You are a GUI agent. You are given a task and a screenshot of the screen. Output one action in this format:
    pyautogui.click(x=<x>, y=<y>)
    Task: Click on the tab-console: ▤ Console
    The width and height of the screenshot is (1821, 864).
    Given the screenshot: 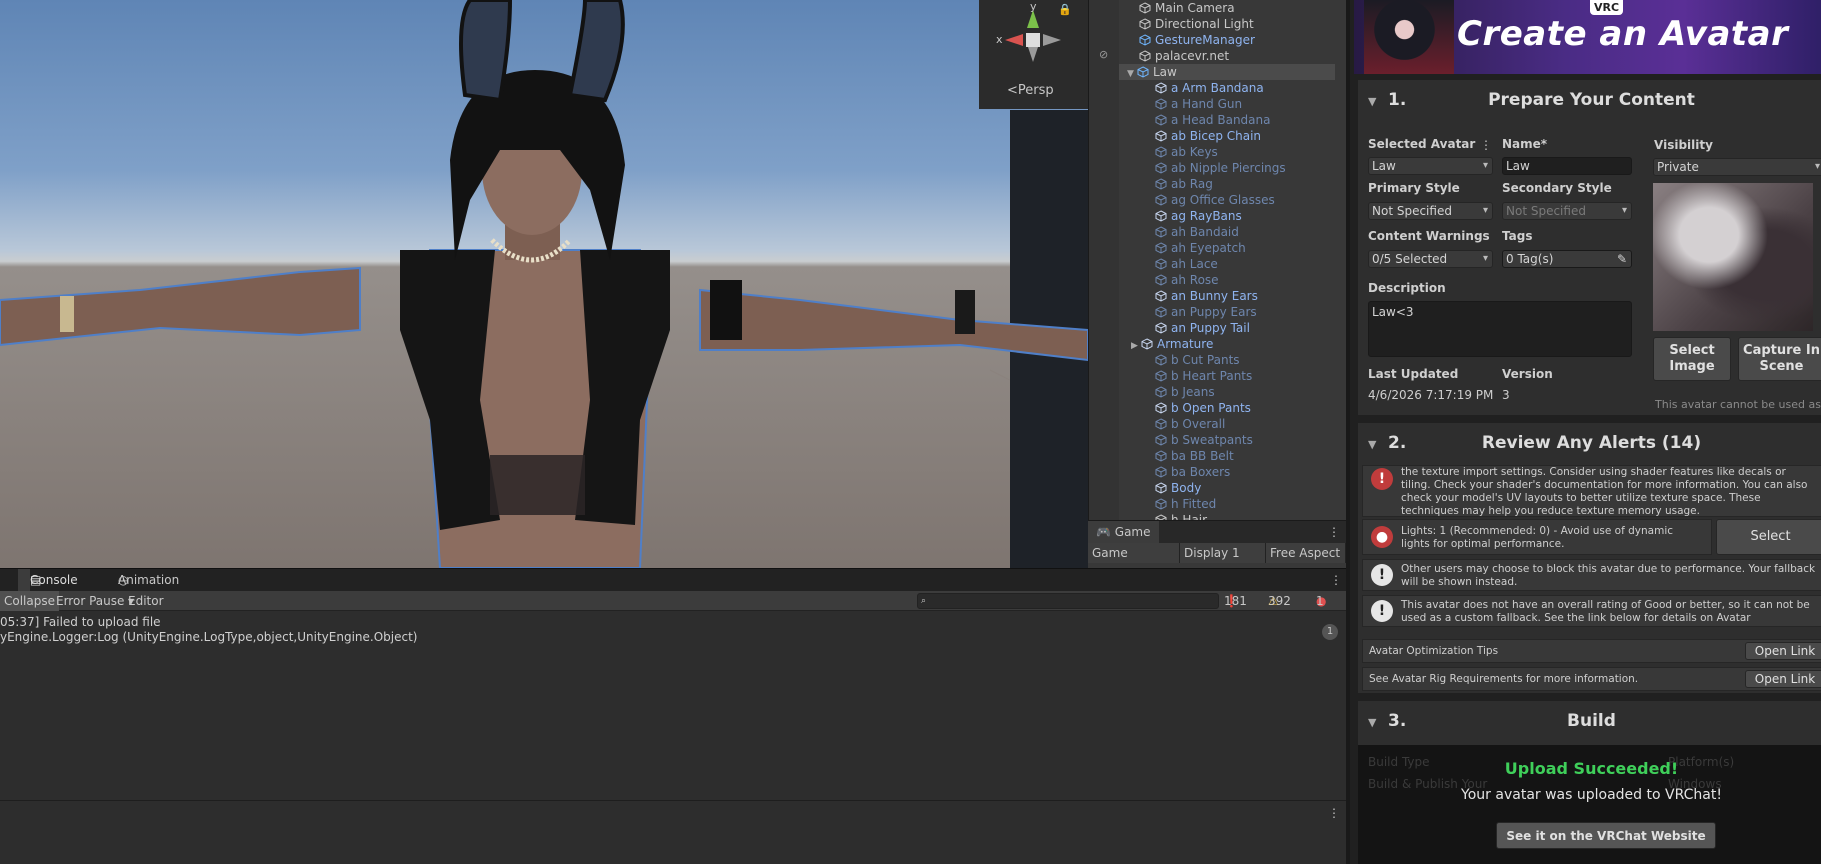 What is the action you would take?
    pyautogui.click(x=48, y=580)
    